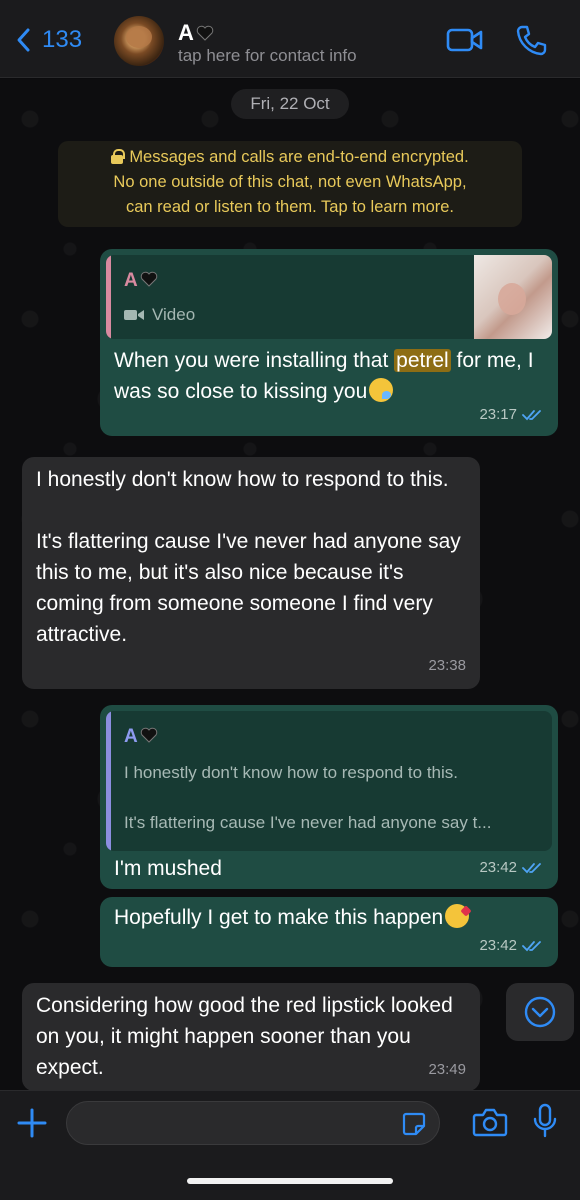 This screenshot has height=1200, width=580. I want to click on message-text: Hopefully I get to make this happen, so click(292, 917).